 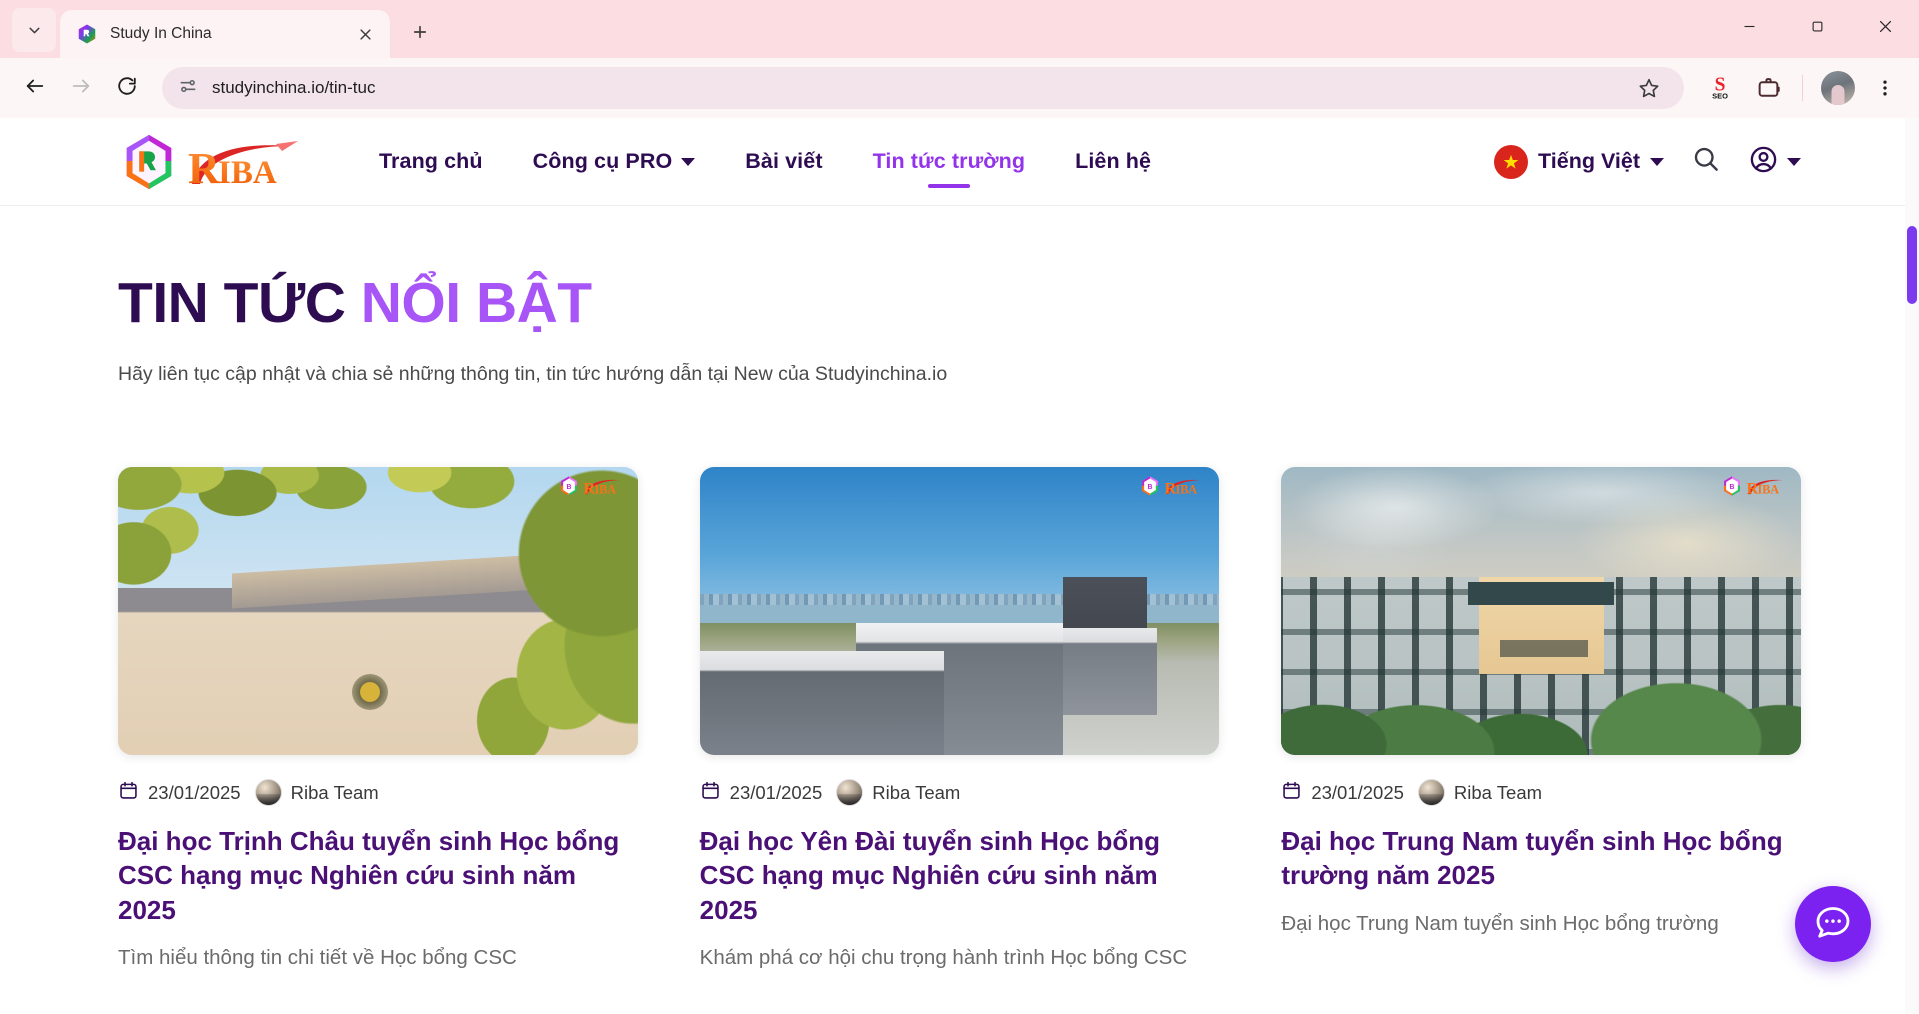 I want to click on tab-search-button, so click(x=34, y=30).